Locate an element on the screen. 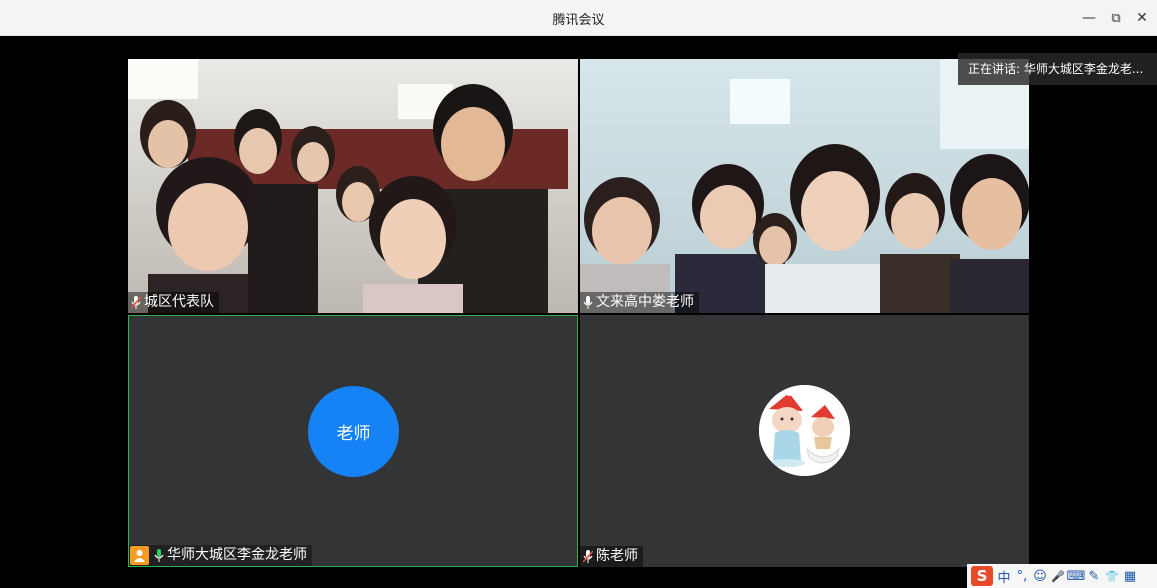 This screenshot has height=588, width=1157. participant-name: 文来高中娄老师 is located at coordinates (645, 302).